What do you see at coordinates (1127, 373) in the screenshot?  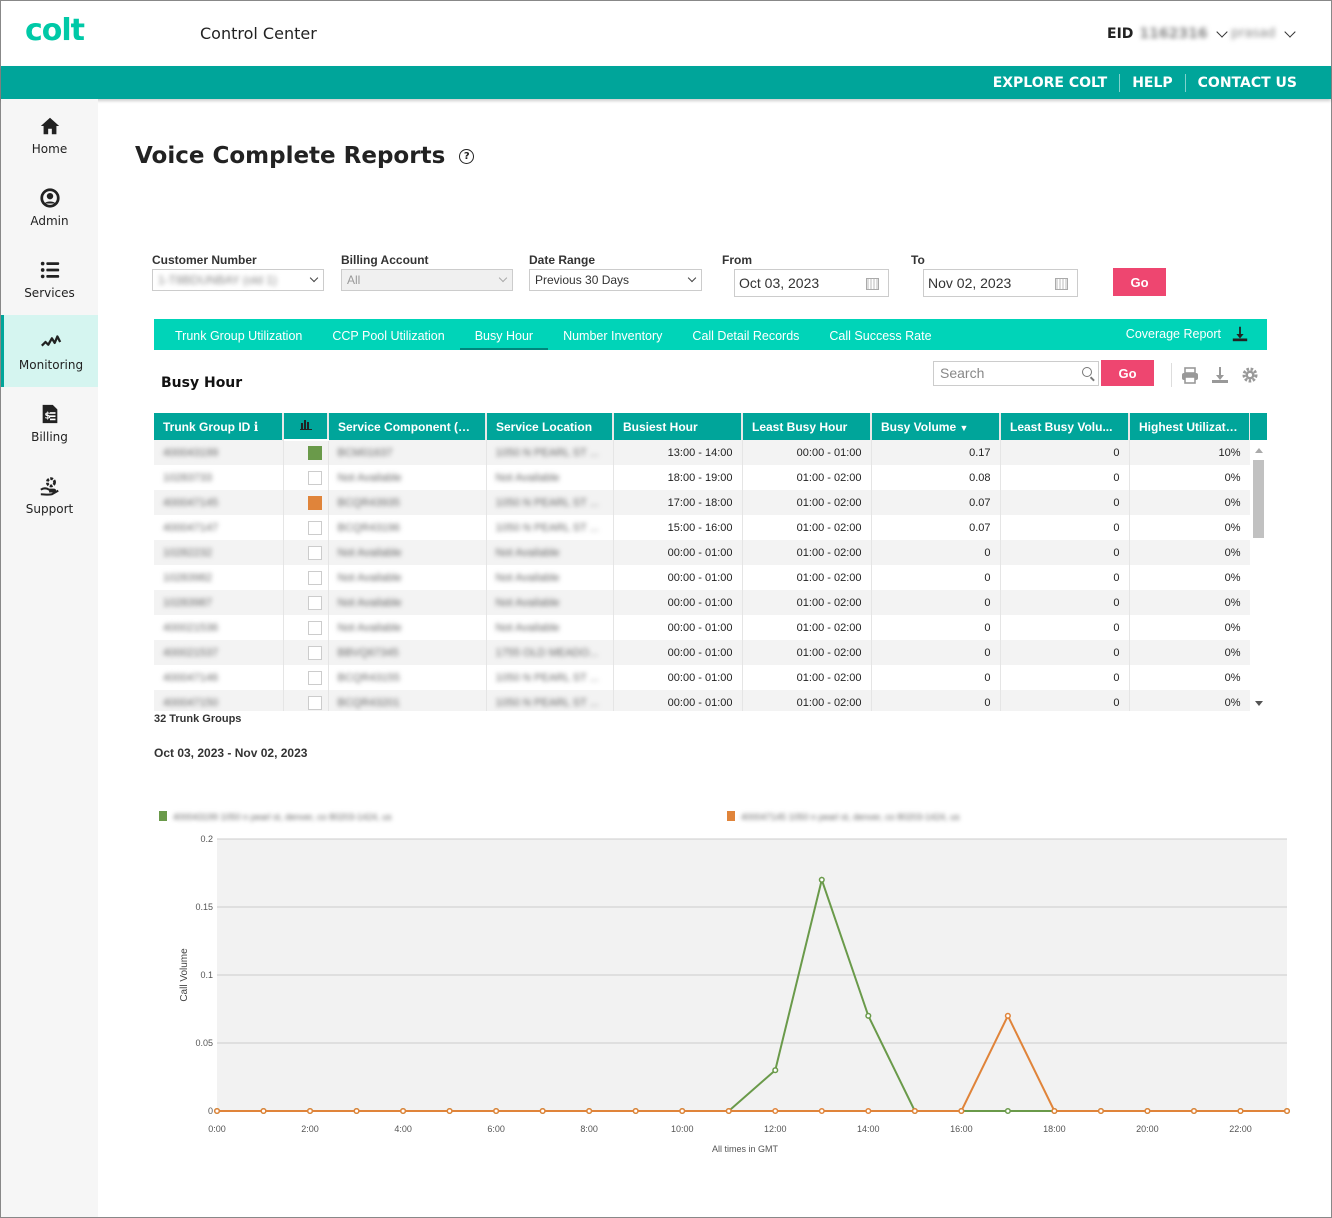 I see `search-go-button: Go` at bounding box center [1127, 373].